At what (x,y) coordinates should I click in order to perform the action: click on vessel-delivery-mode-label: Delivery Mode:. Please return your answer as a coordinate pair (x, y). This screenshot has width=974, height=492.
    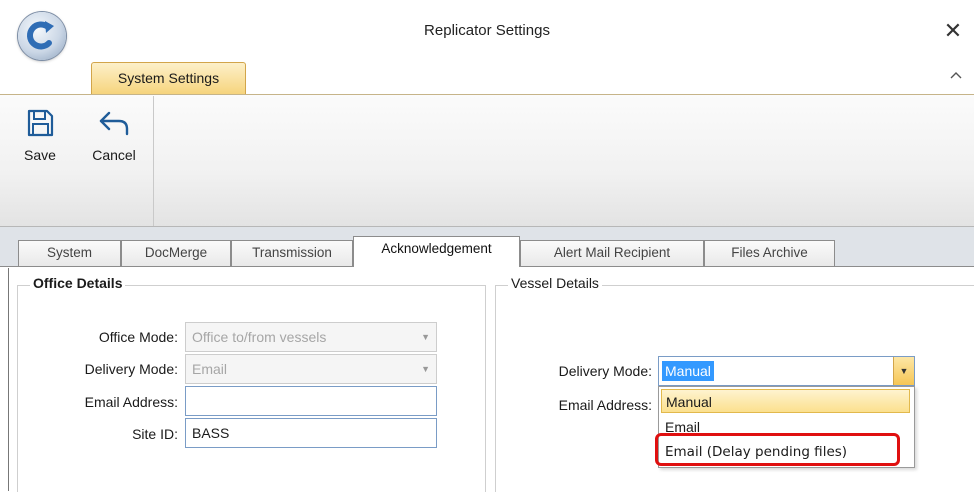
    Looking at the image, I should click on (605, 371).